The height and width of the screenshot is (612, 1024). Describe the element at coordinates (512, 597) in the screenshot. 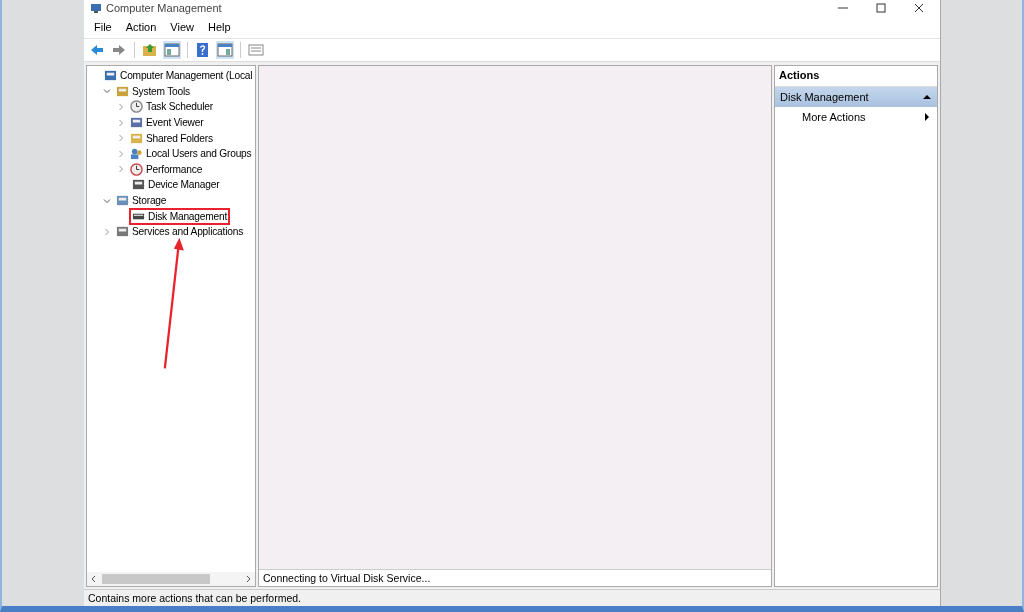

I see `status-bar: Contains more actions that can be performed.` at that location.